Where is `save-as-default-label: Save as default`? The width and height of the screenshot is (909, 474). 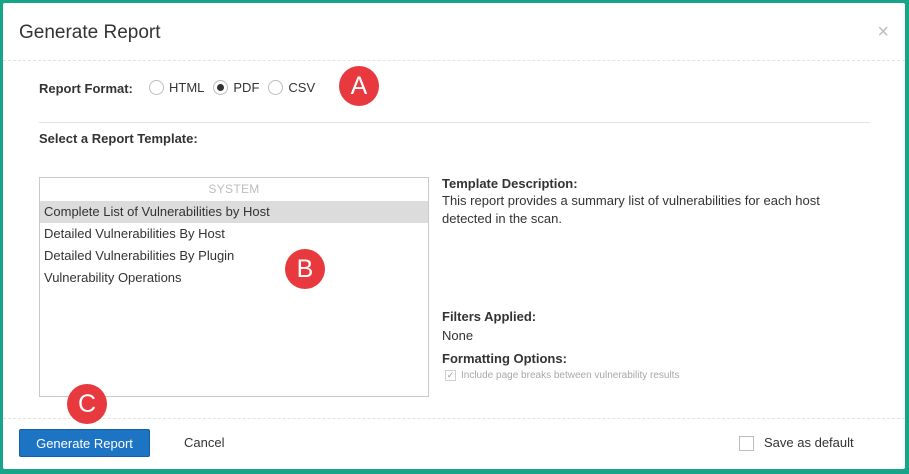
save-as-default-label: Save as default is located at coordinates (809, 442).